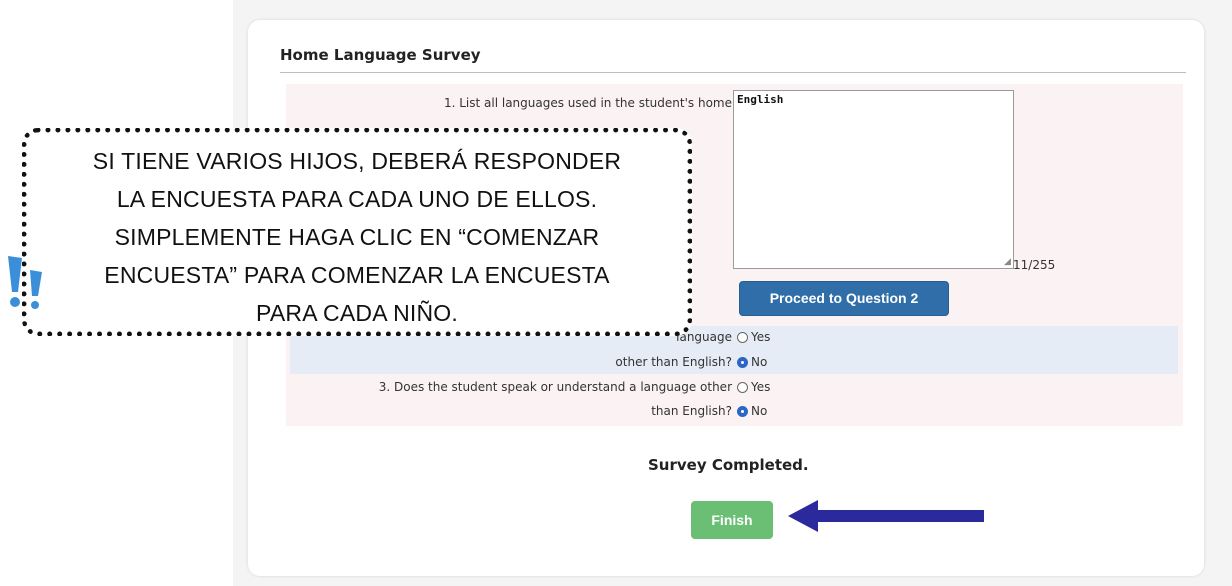 The image size is (1232, 586). What do you see at coordinates (357, 313) in the screenshot?
I see `callout-line: PARA CADA NIÑO.` at bounding box center [357, 313].